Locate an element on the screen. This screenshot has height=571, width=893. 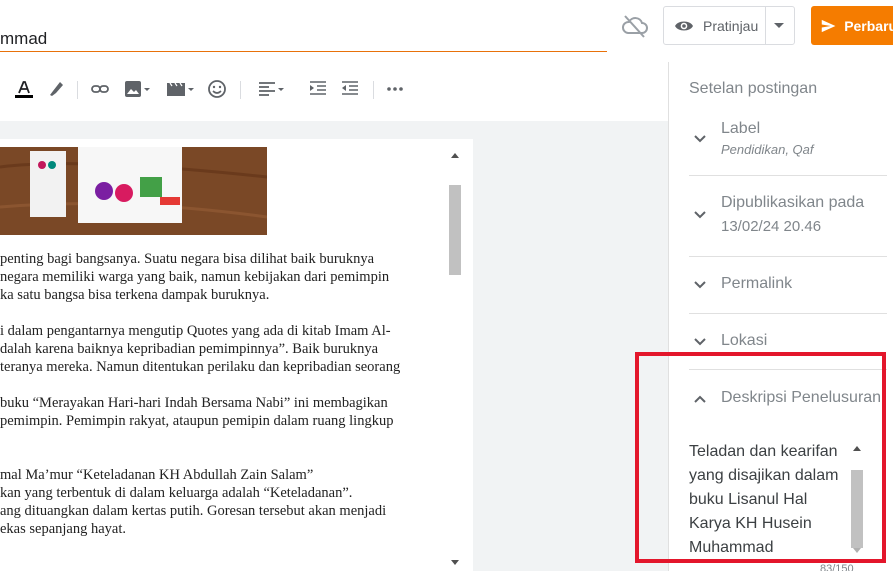
link-icon is located at coordinates (100, 89).